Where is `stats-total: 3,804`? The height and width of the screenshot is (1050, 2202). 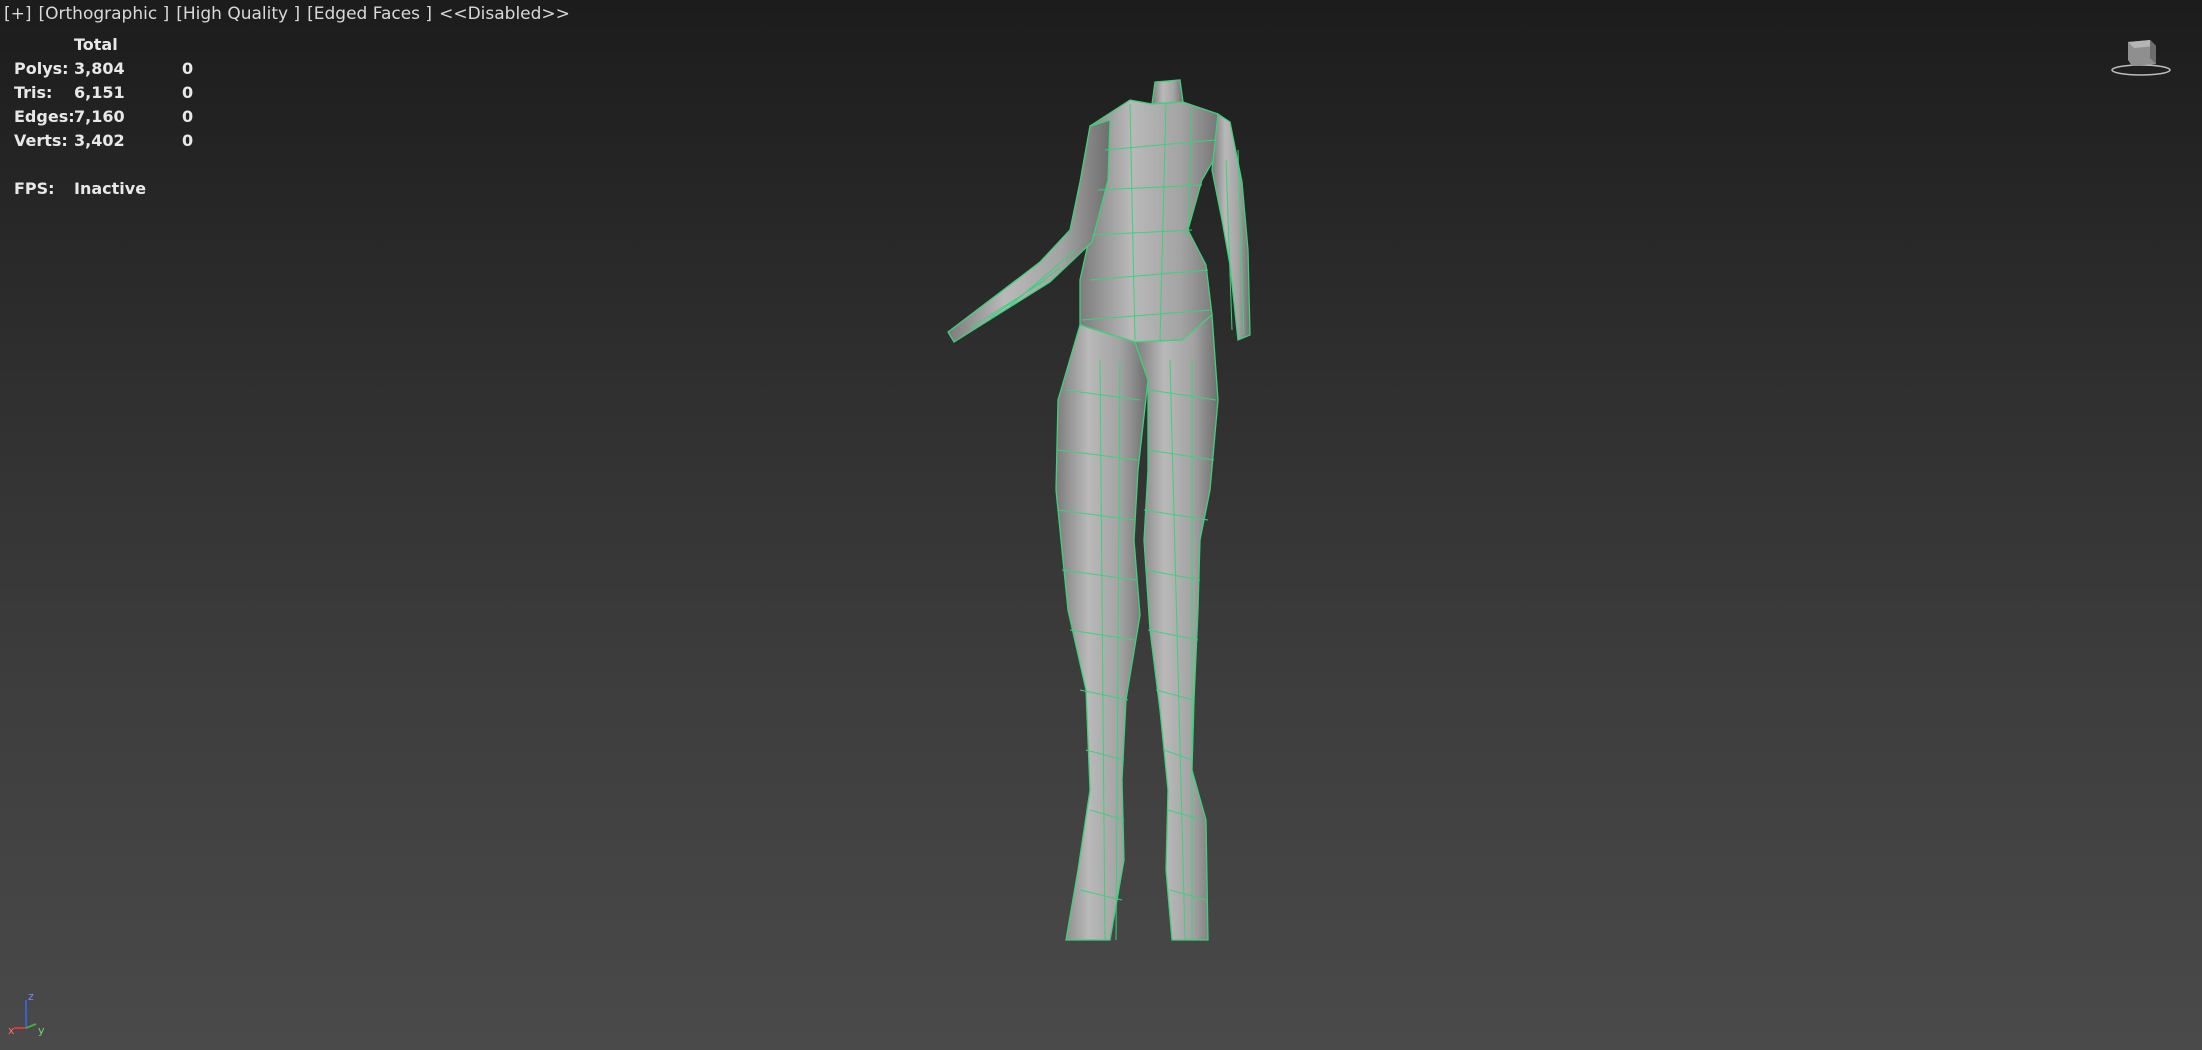
stats-total: 3,804 is located at coordinates (99, 68).